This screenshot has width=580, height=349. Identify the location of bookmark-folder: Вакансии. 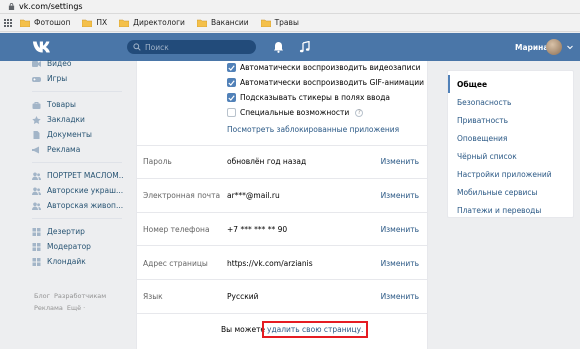
(222, 22).